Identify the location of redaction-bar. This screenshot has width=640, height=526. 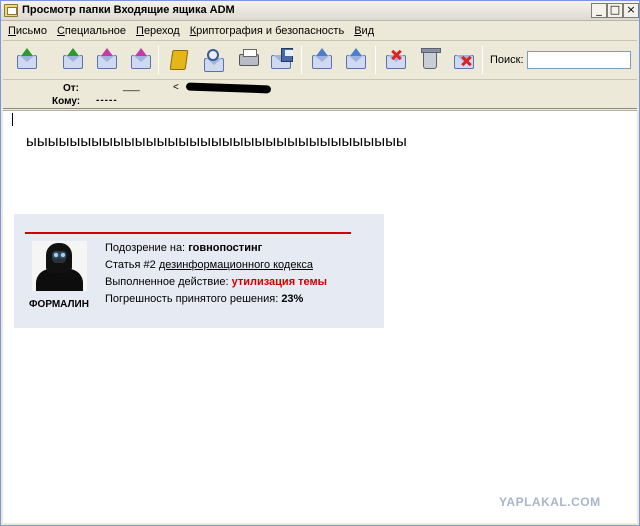
(228, 88).